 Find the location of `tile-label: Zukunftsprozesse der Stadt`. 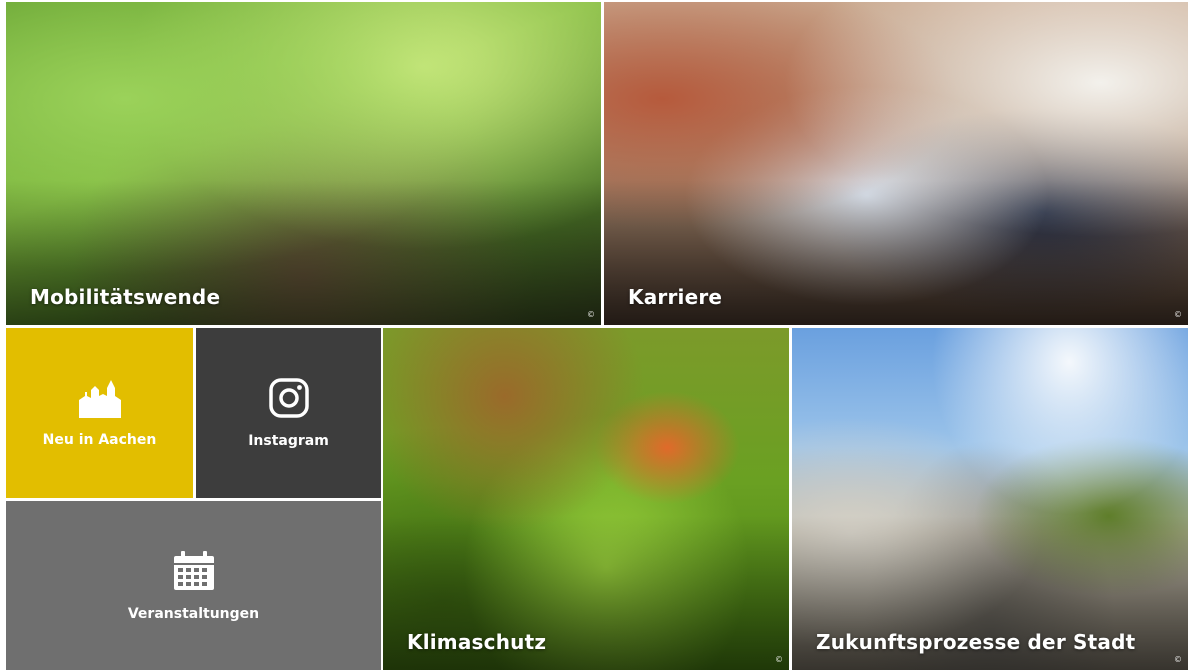

tile-label: Zukunftsprozesse der Stadt is located at coordinates (976, 642).